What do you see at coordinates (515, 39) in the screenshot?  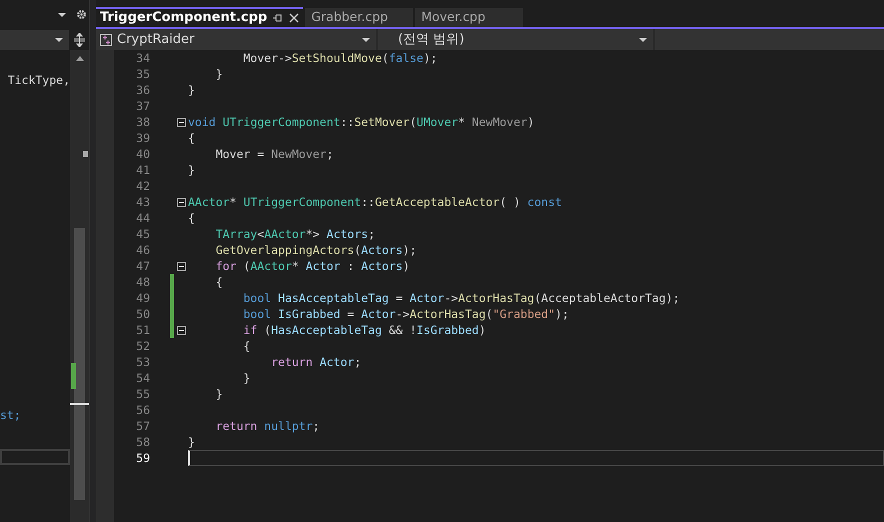 I see `scope-dropdown: (전역 범위)` at bounding box center [515, 39].